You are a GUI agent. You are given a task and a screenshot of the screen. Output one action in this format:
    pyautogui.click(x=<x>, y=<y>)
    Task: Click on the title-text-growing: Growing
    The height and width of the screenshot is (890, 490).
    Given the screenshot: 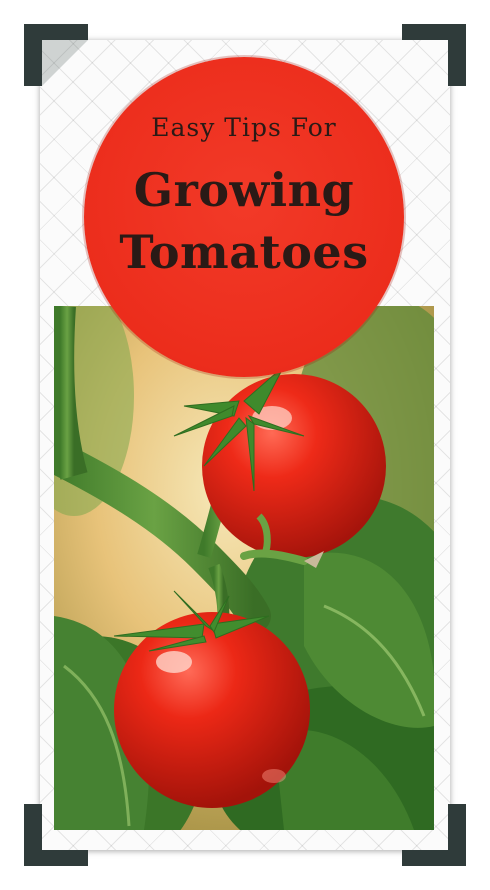 What is the action you would take?
    pyautogui.click(x=244, y=190)
    